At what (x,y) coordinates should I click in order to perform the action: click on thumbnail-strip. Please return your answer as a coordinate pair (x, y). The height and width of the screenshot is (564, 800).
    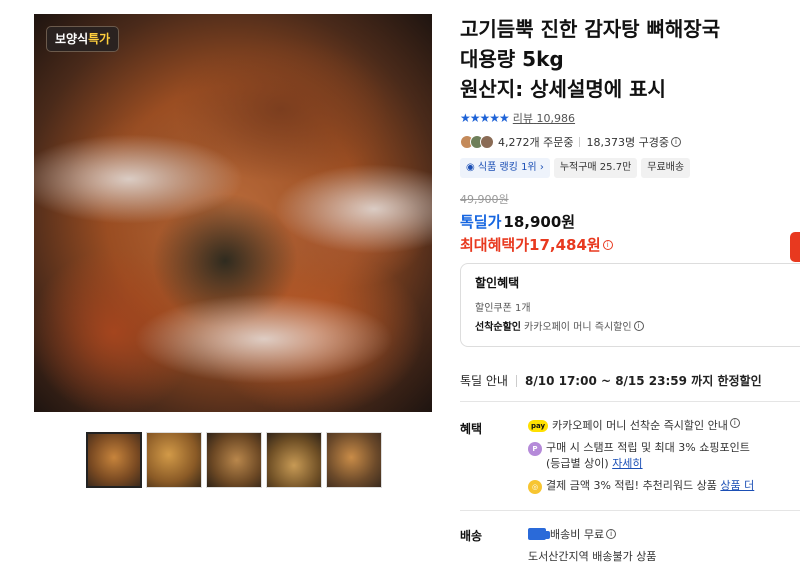
    Looking at the image, I should click on (234, 460).